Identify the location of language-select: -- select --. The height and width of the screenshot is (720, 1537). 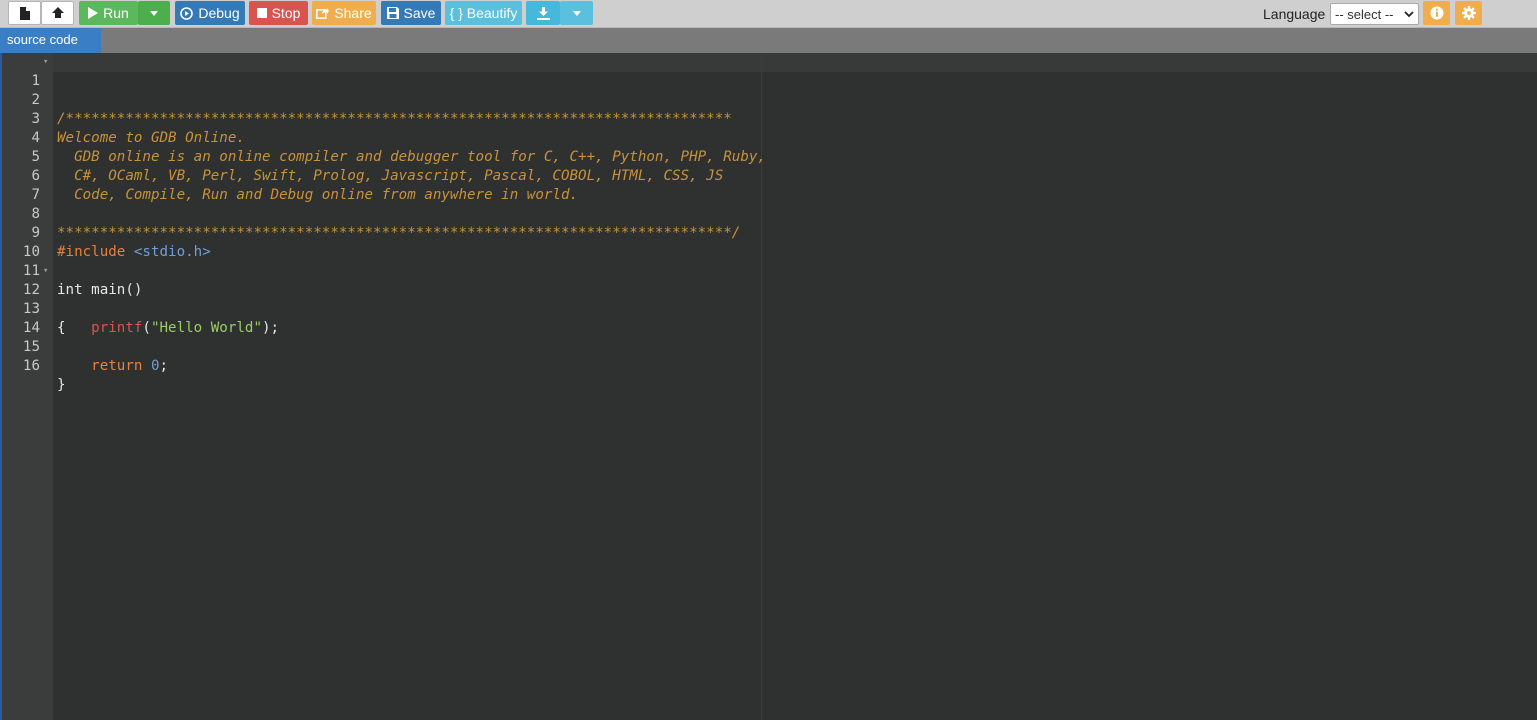
(1374, 14).